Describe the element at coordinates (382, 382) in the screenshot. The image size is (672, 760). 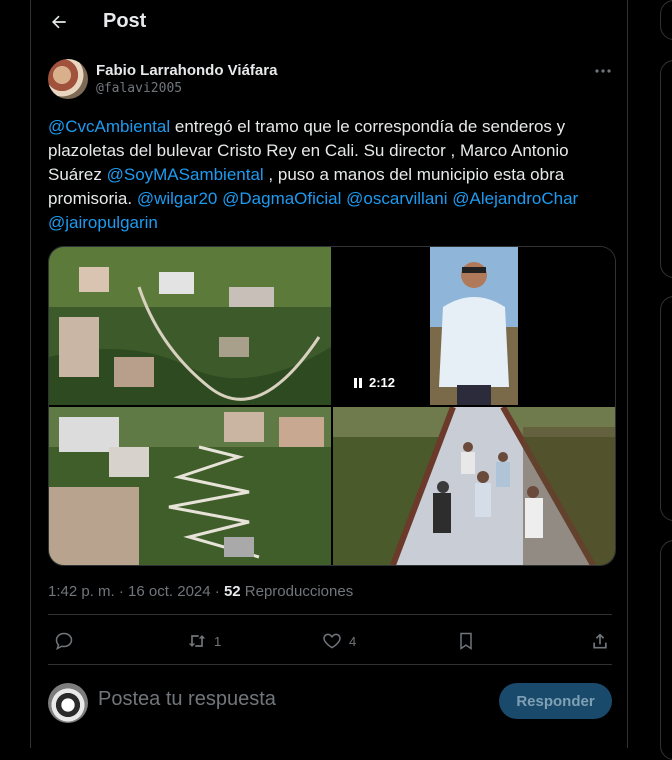
I see `video-duration: 2:12` at that location.